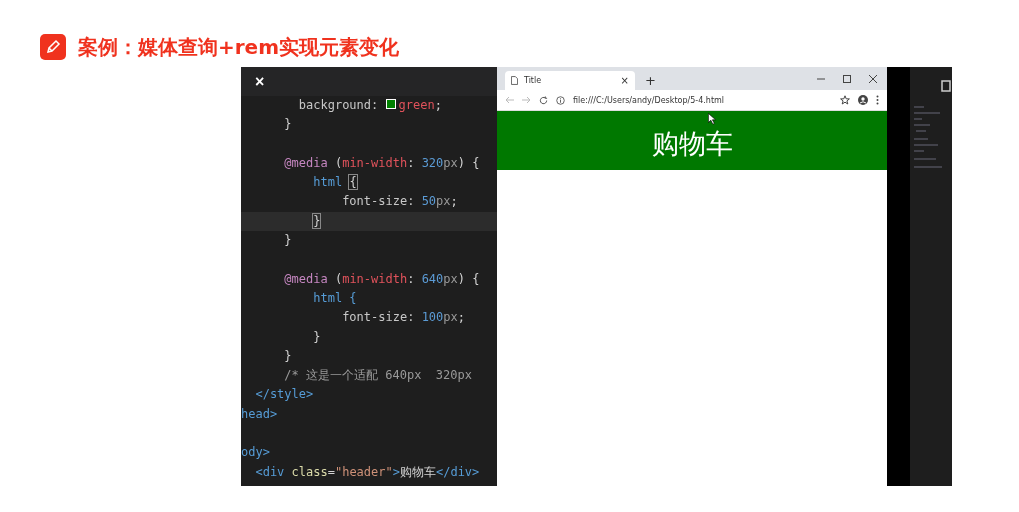  Describe the element at coordinates (560, 100) in the screenshot. I see `info-icon` at that location.